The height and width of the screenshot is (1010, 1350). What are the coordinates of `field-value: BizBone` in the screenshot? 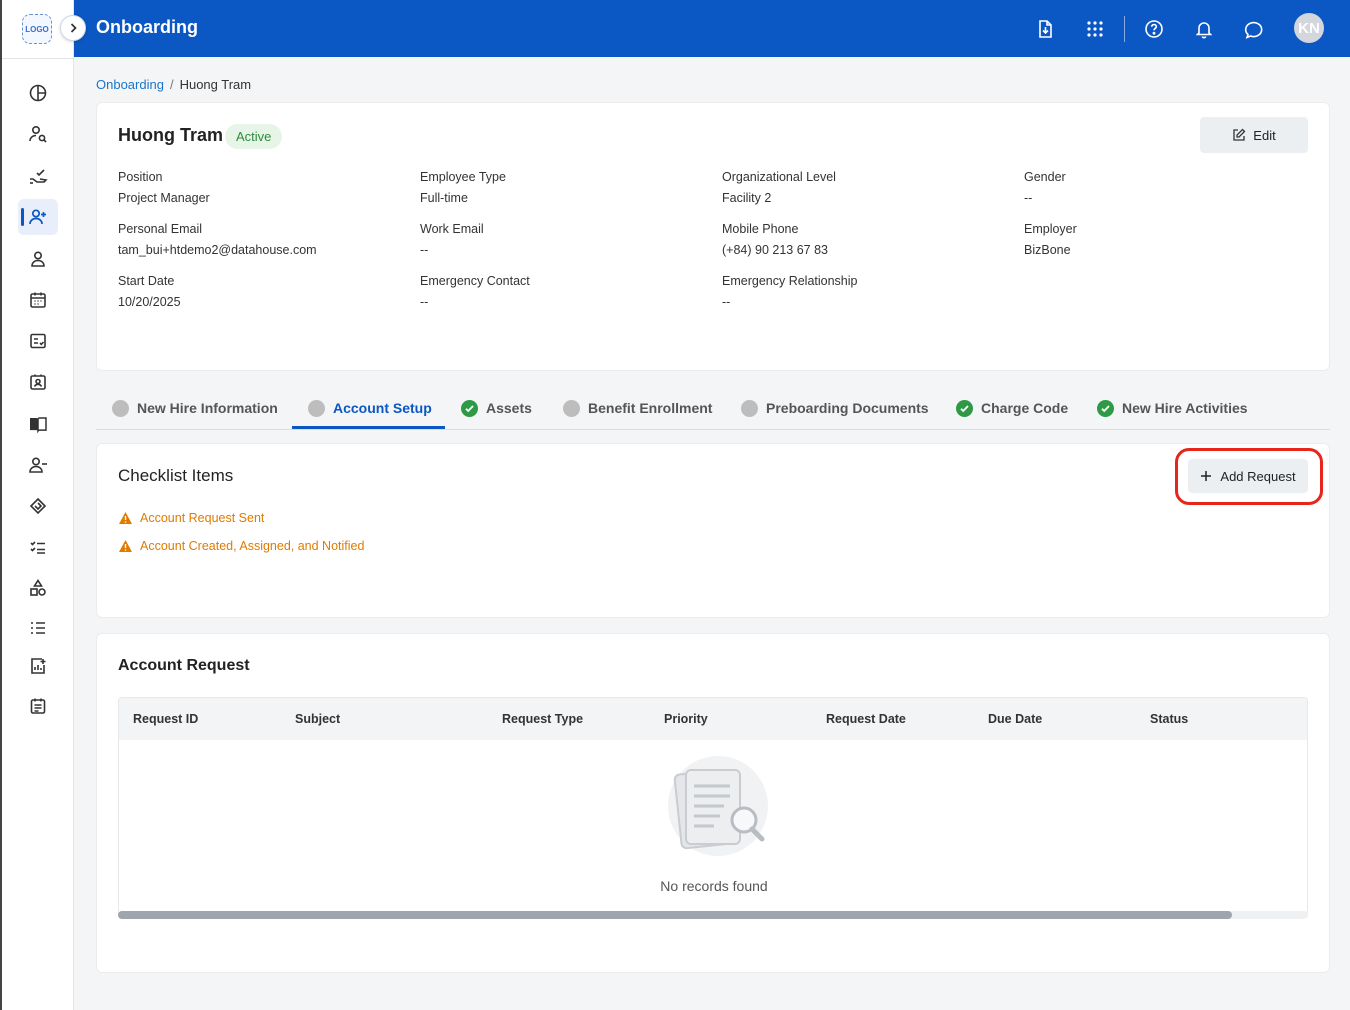 It's located at (1047, 250).